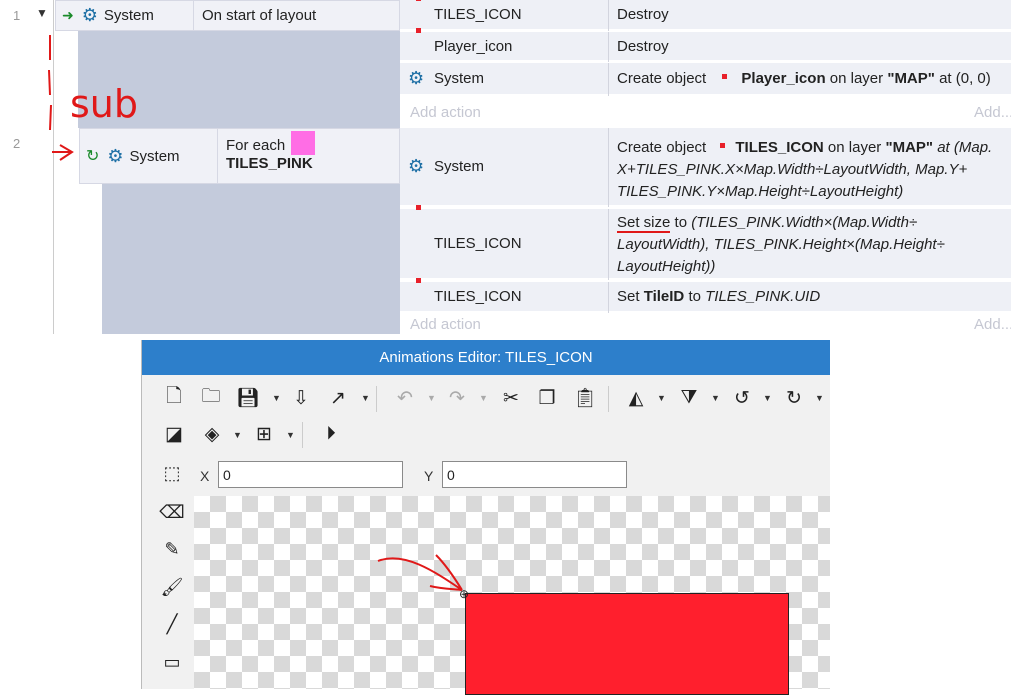 The height and width of the screenshot is (695, 1011). I want to click on condition-text-label: For each, so click(256, 145).